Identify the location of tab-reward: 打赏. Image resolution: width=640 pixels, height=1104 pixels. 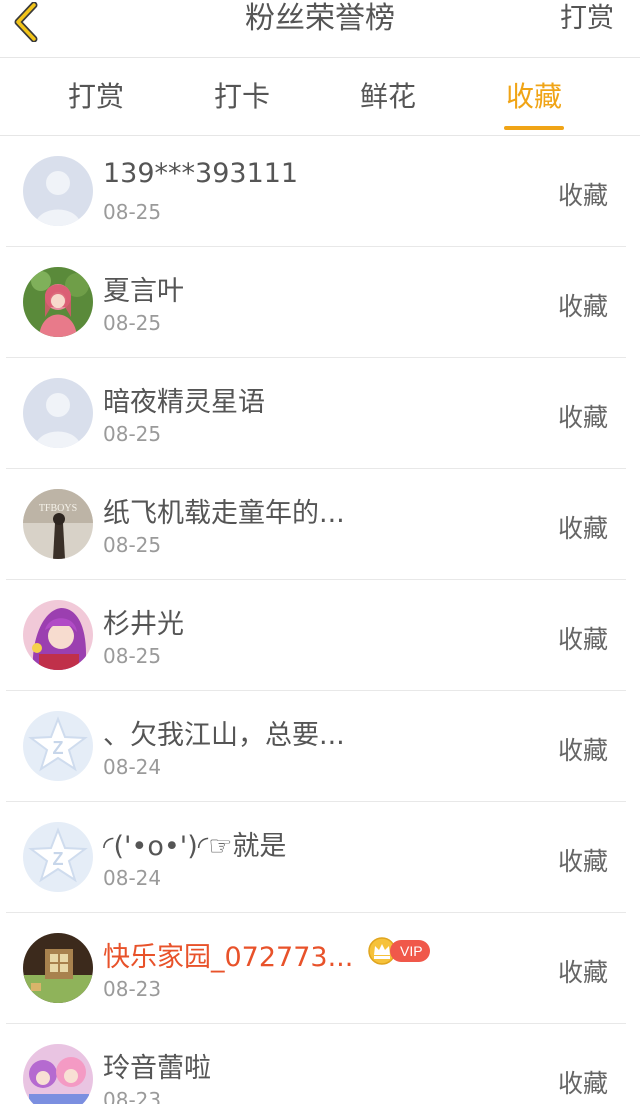
(96, 97).